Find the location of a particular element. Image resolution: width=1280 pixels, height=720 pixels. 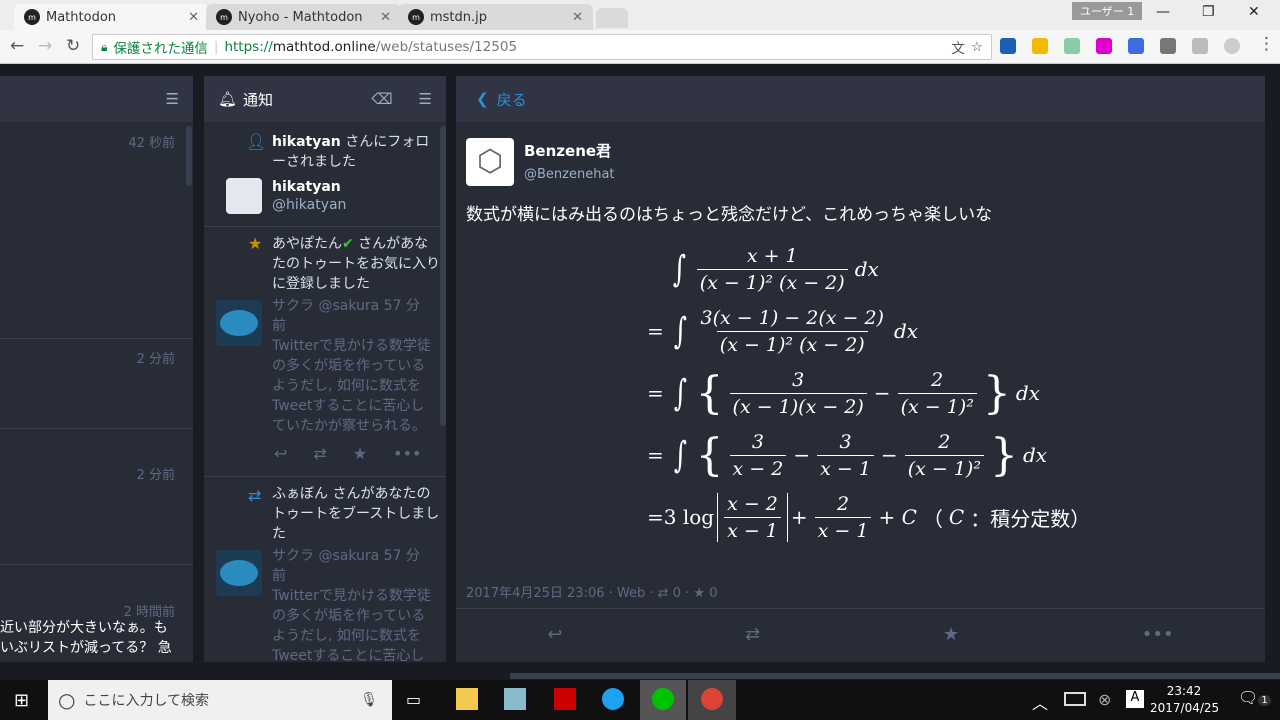

tab-mathtodon: m Mathtodon ✕ is located at coordinates (111, 17).